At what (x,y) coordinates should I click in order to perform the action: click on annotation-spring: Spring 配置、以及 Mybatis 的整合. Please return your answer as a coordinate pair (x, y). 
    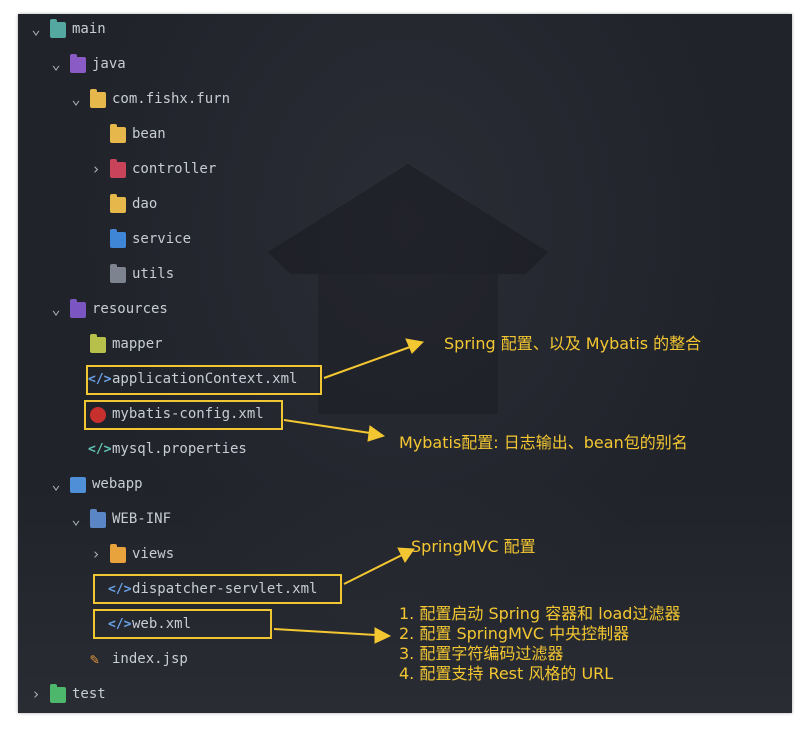
    Looking at the image, I should click on (573, 343).